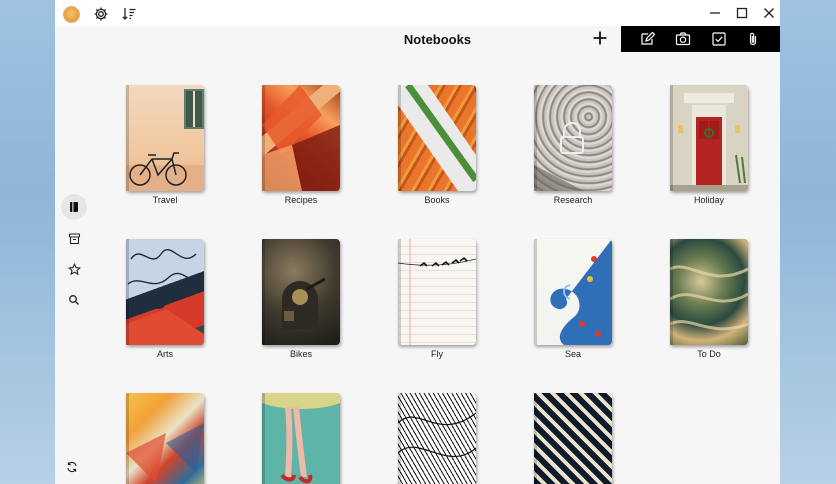 The width and height of the screenshot is (836, 484). I want to click on sidebar-item-notebooks, so click(74, 207).